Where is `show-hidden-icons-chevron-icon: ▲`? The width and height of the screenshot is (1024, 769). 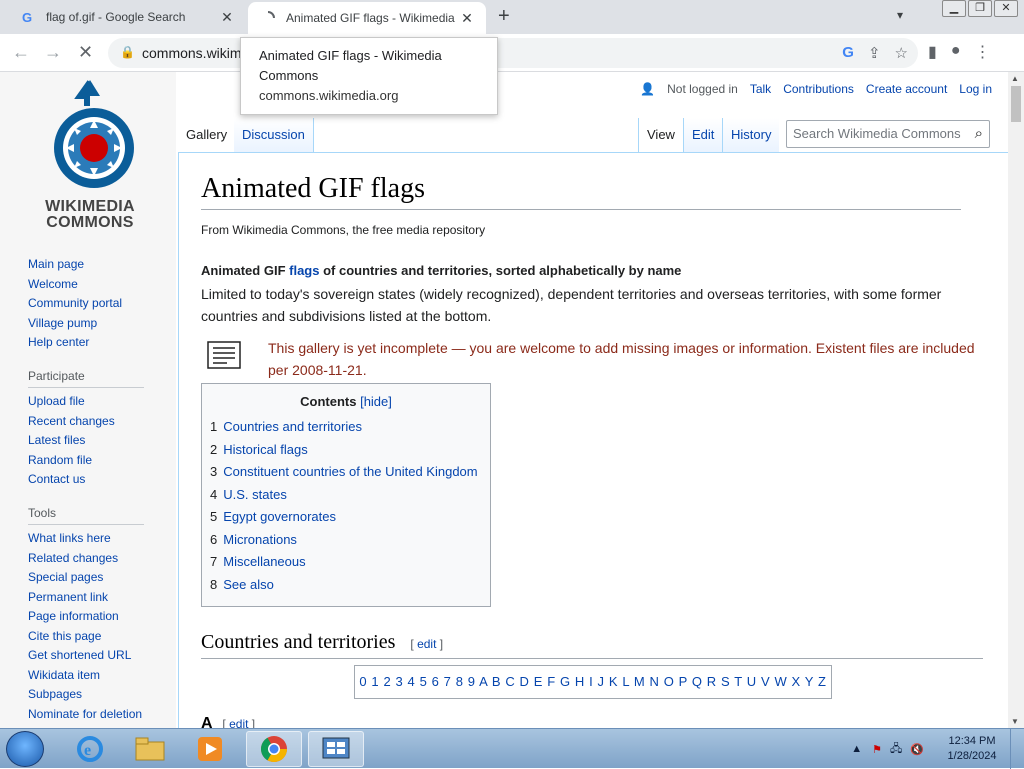 show-hidden-icons-chevron-icon: ▲ is located at coordinates (856, 749).